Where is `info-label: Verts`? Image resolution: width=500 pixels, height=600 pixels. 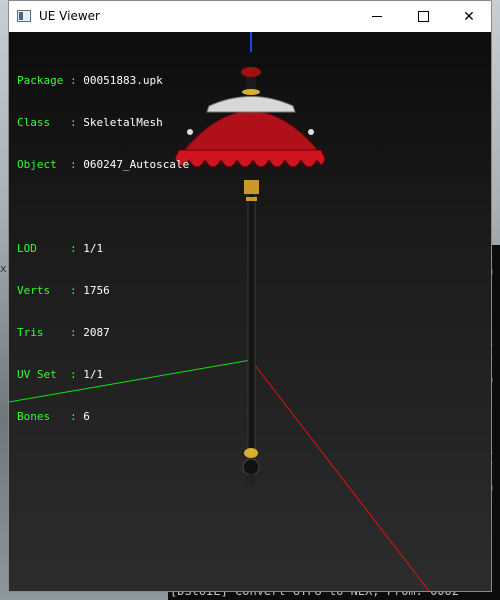 info-label: Verts is located at coordinates (40, 290).